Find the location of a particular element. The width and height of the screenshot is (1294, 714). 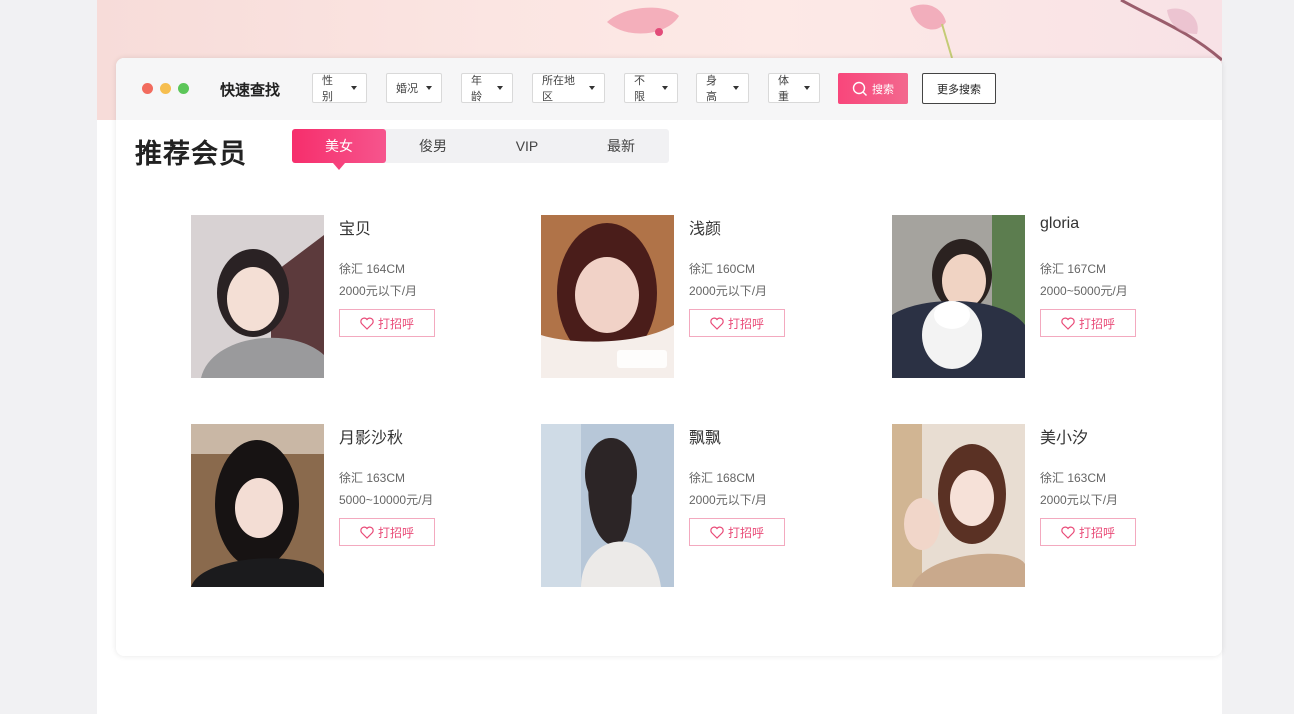

member-card: 月影沙秋 徐汇 163CM 5000~10000元/月 打招呼 is located at coordinates (321, 506).